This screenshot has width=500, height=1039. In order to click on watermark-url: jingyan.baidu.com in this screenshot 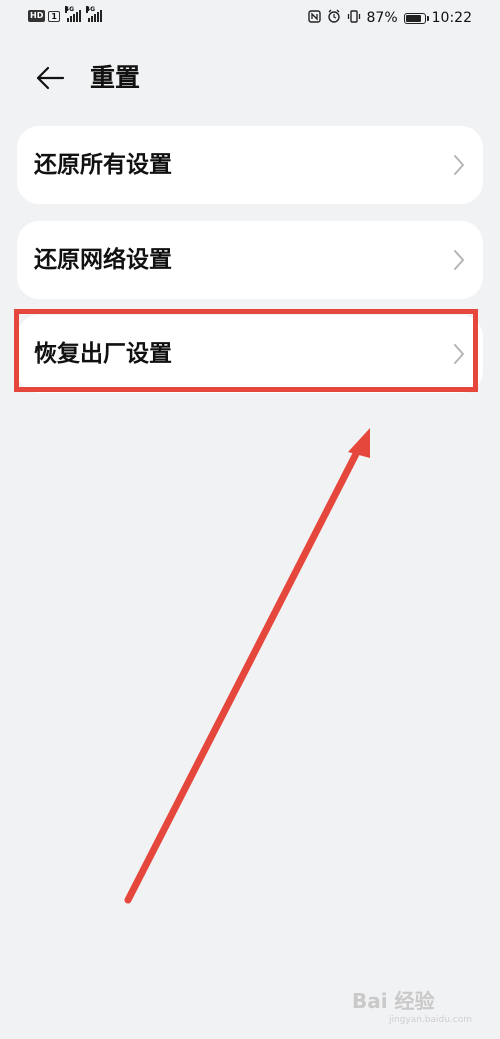, I will do `click(430, 1020)`.